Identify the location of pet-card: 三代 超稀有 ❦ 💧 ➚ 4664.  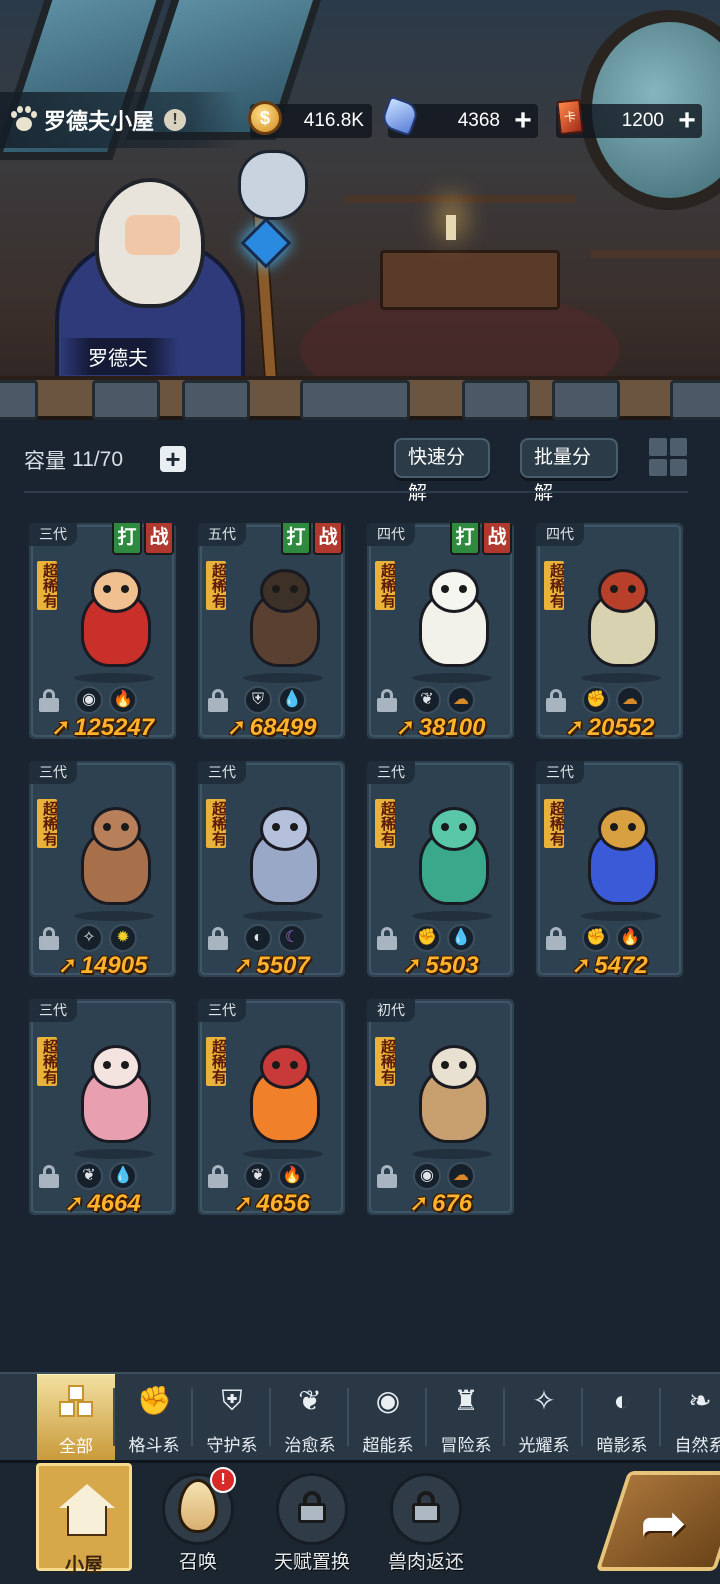
(102, 1107).